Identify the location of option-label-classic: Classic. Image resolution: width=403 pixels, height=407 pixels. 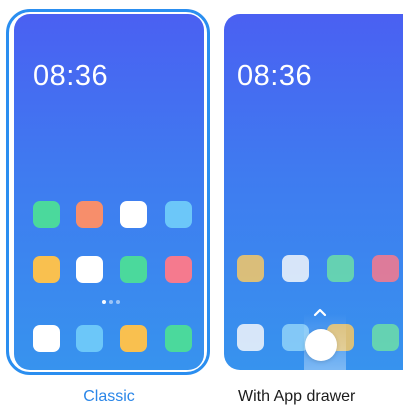
(109, 396).